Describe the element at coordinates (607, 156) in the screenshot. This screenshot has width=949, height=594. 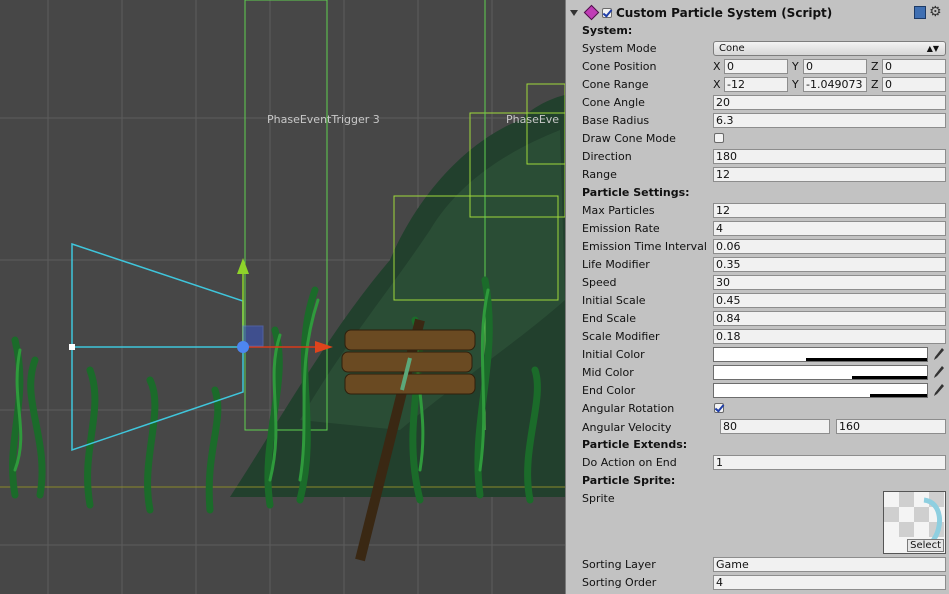
I see `direction-label: Direction` at that location.